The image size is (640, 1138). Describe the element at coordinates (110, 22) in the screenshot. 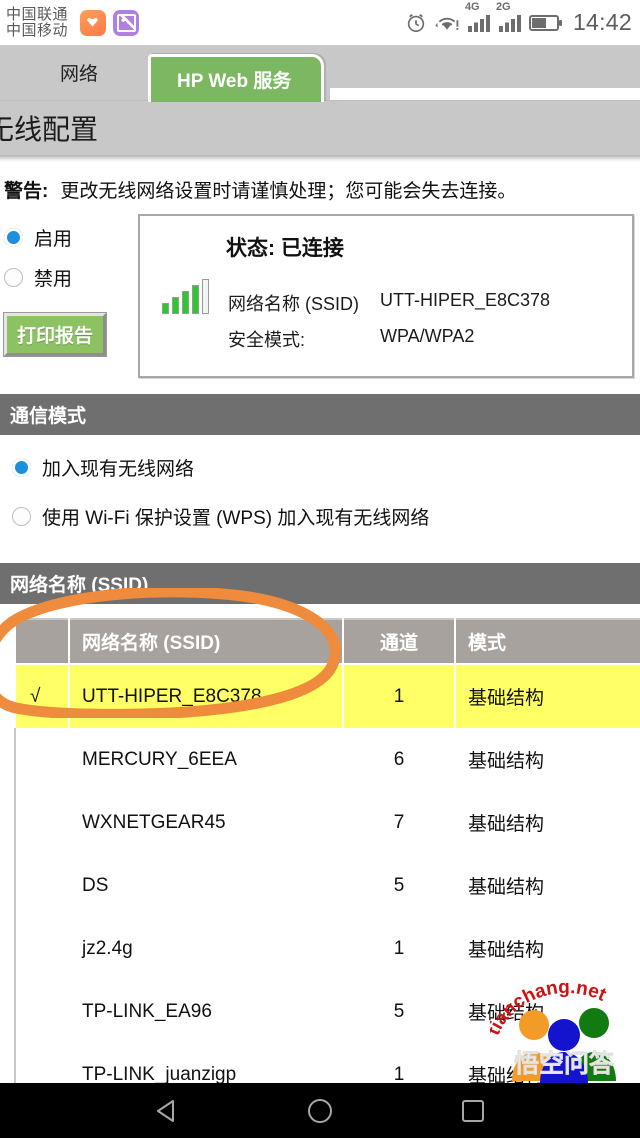

I see `notification-app-icons` at that location.